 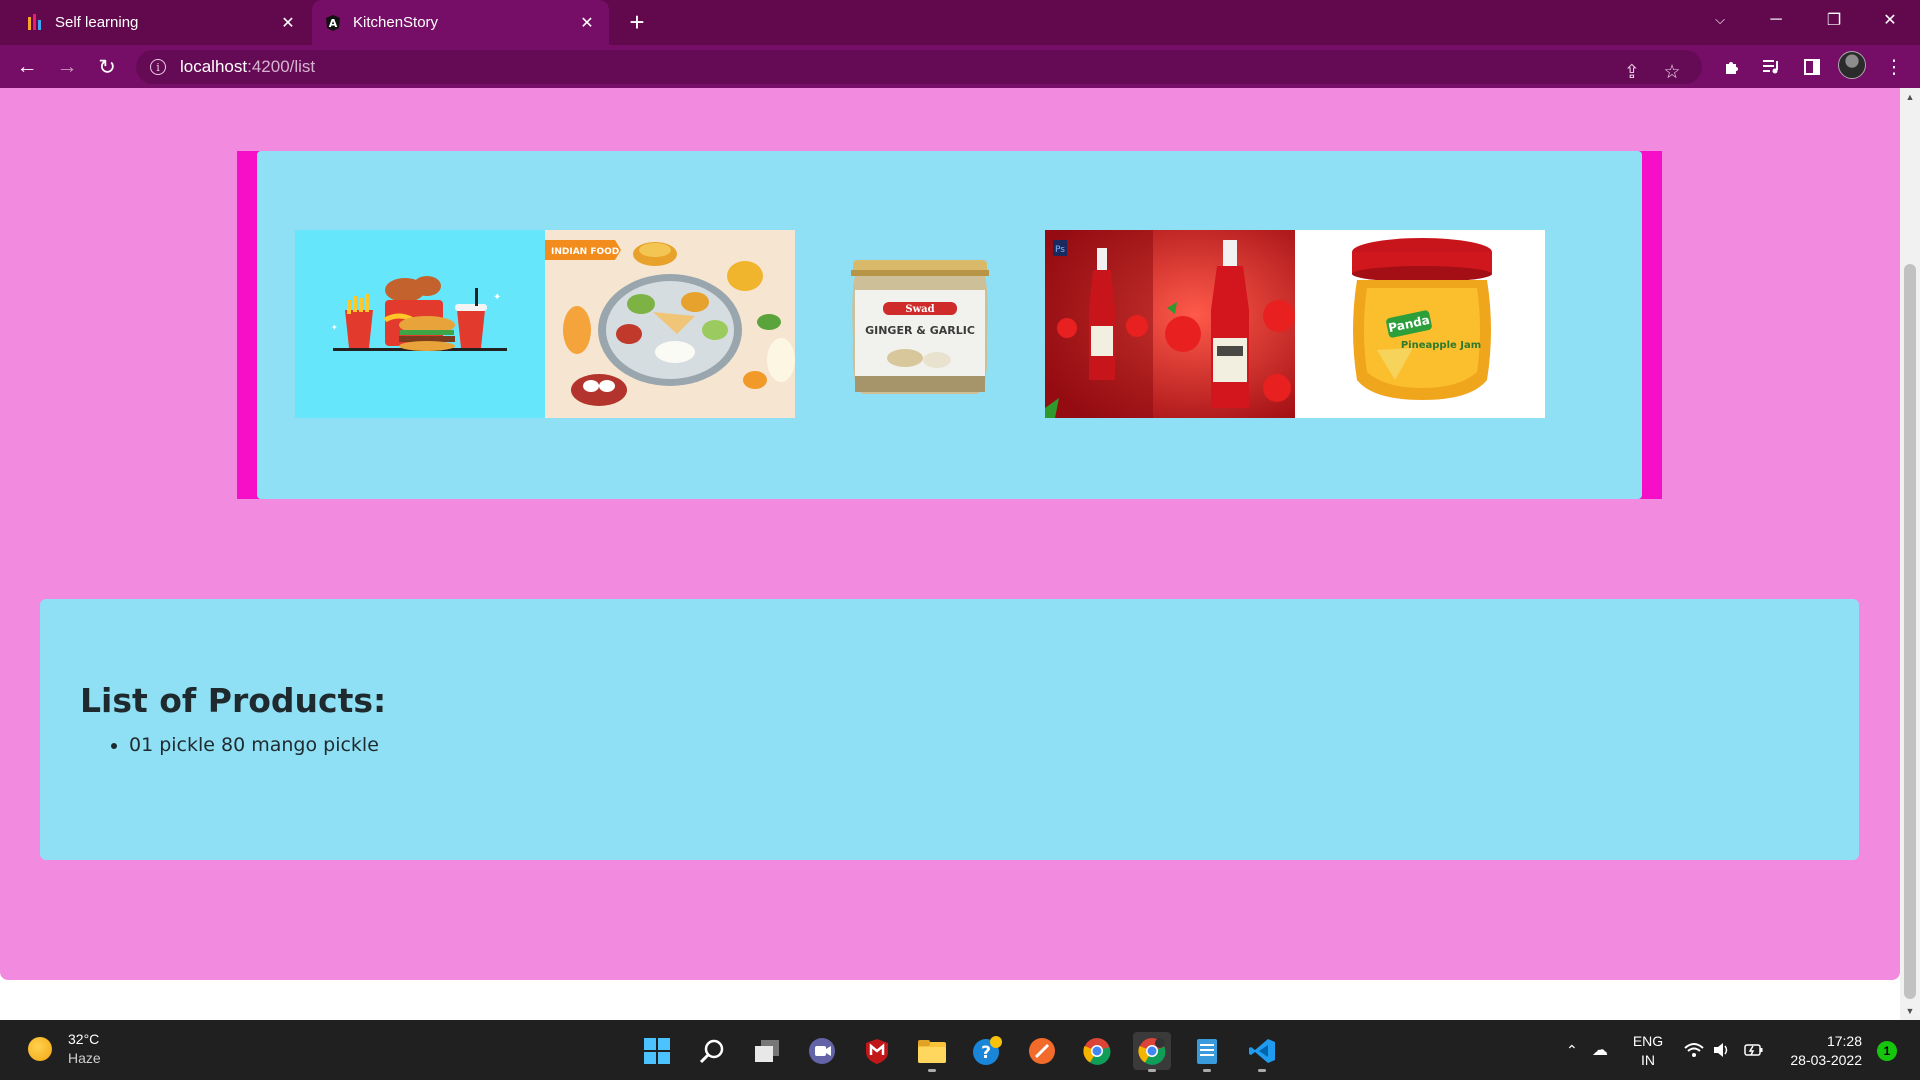 What do you see at coordinates (84, 1039) in the screenshot?
I see `weather-temp: 32°C` at bounding box center [84, 1039].